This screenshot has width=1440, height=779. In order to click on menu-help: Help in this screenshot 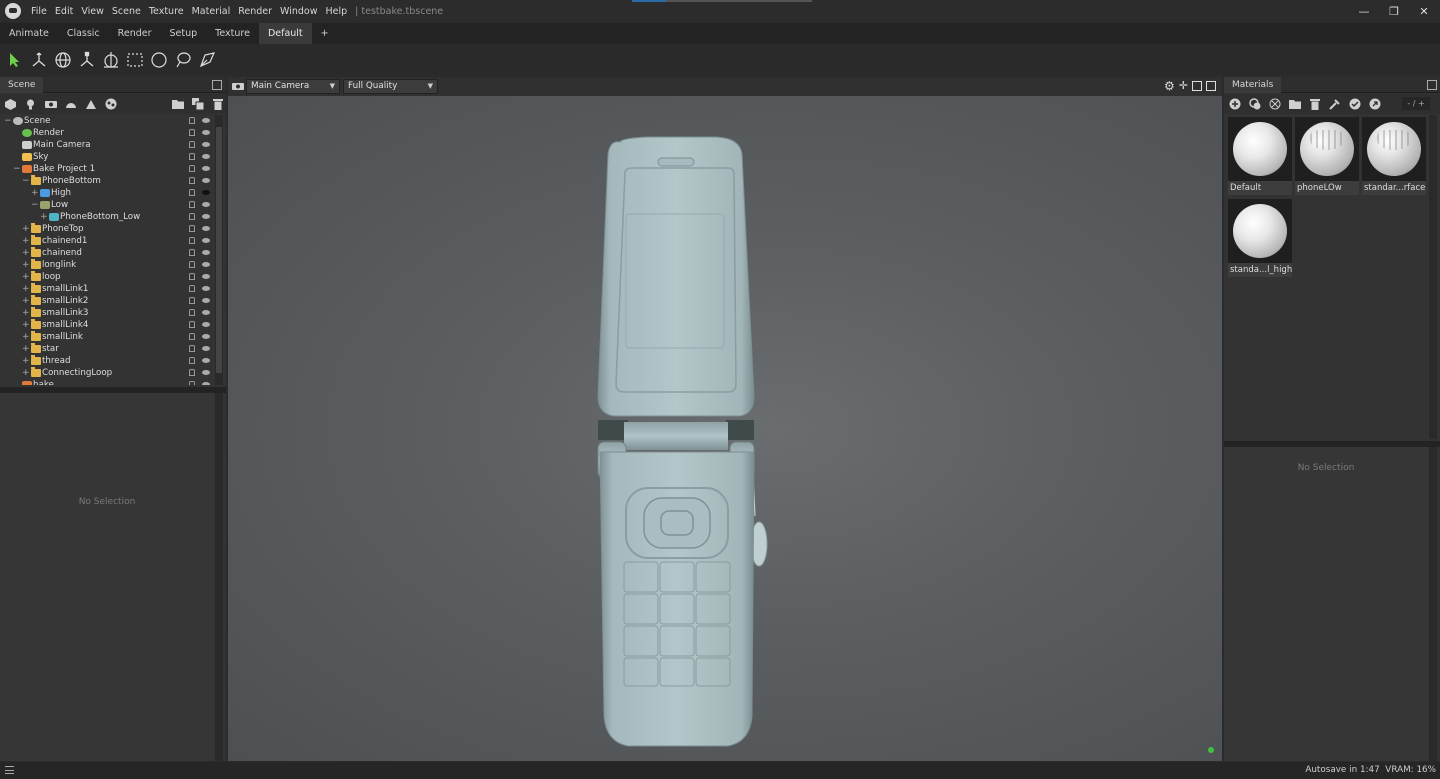, I will do `click(337, 11)`.